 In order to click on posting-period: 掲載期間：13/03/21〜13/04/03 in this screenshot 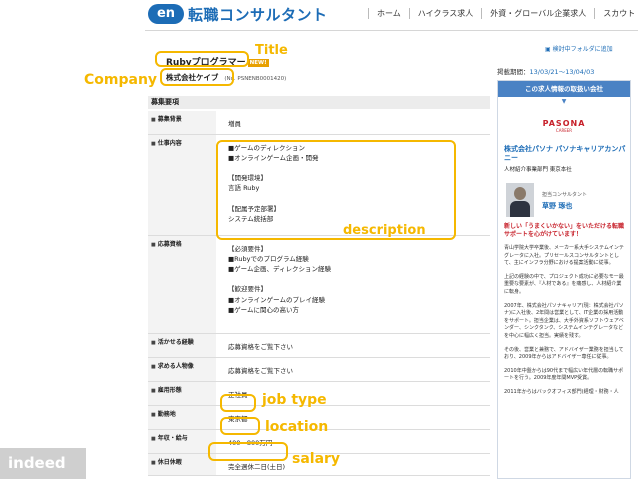, I will do `click(545, 71)`.